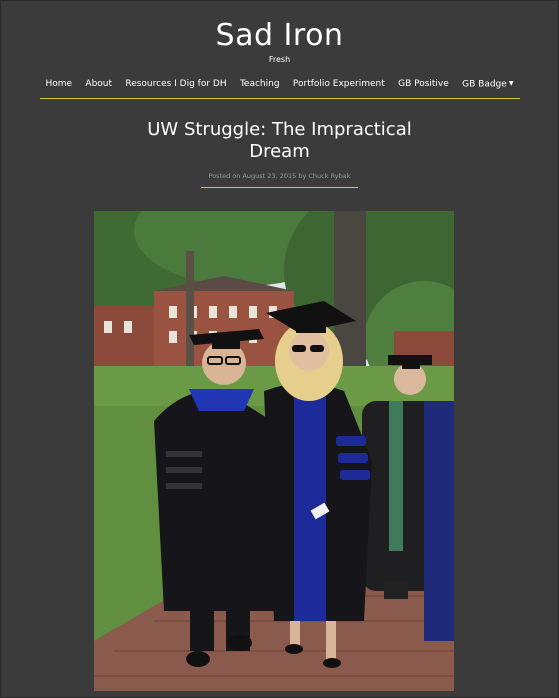 This screenshot has height=698, width=559. Describe the element at coordinates (423, 84) in the screenshot. I see `nav-item-gb-positive: GB Positive` at that location.